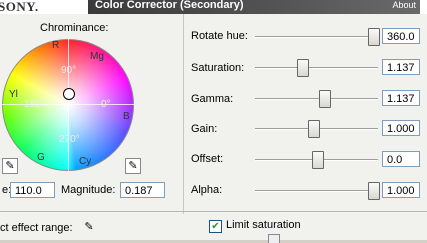 This screenshot has height=243, width=427. What do you see at coordinates (183, 114) in the screenshot?
I see `panel-divider` at bounding box center [183, 114].